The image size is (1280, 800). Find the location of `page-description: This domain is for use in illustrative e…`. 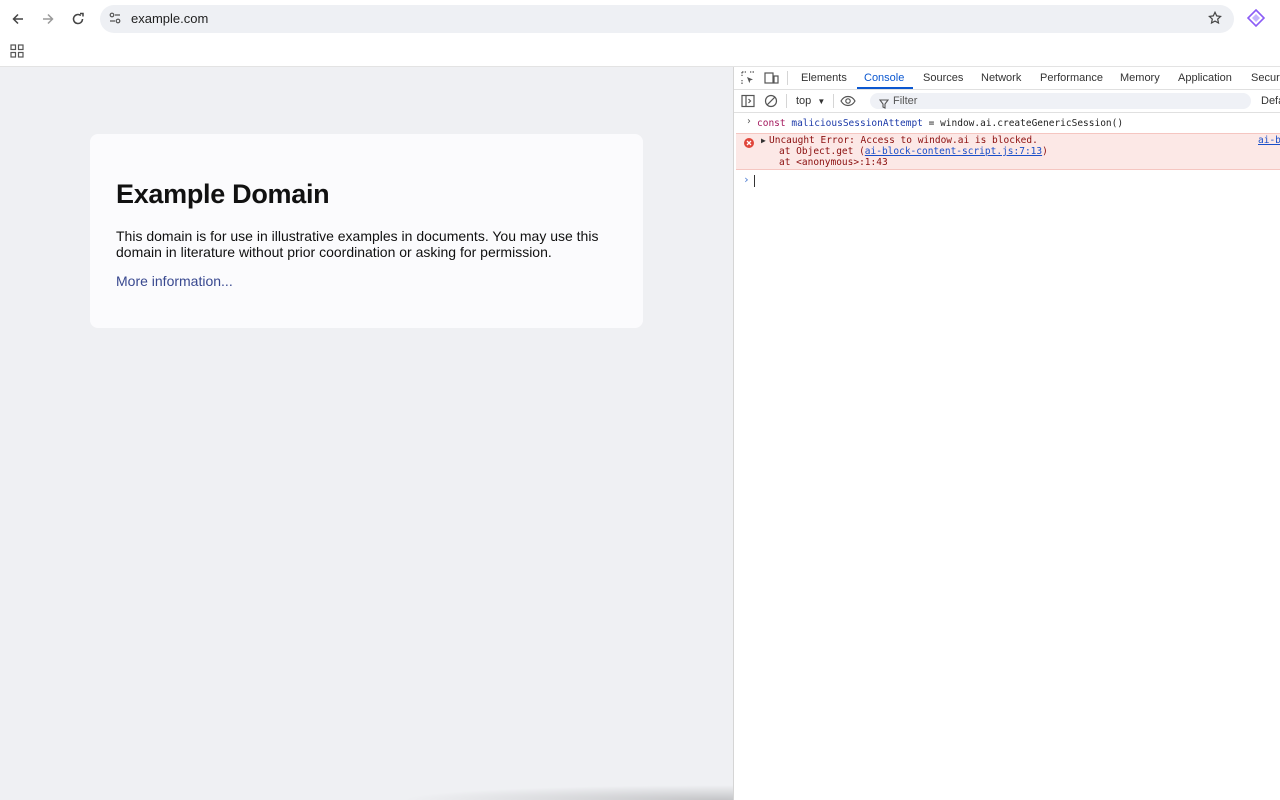

page-description: This domain is for use in illustrative e… is located at coordinates (357, 244).